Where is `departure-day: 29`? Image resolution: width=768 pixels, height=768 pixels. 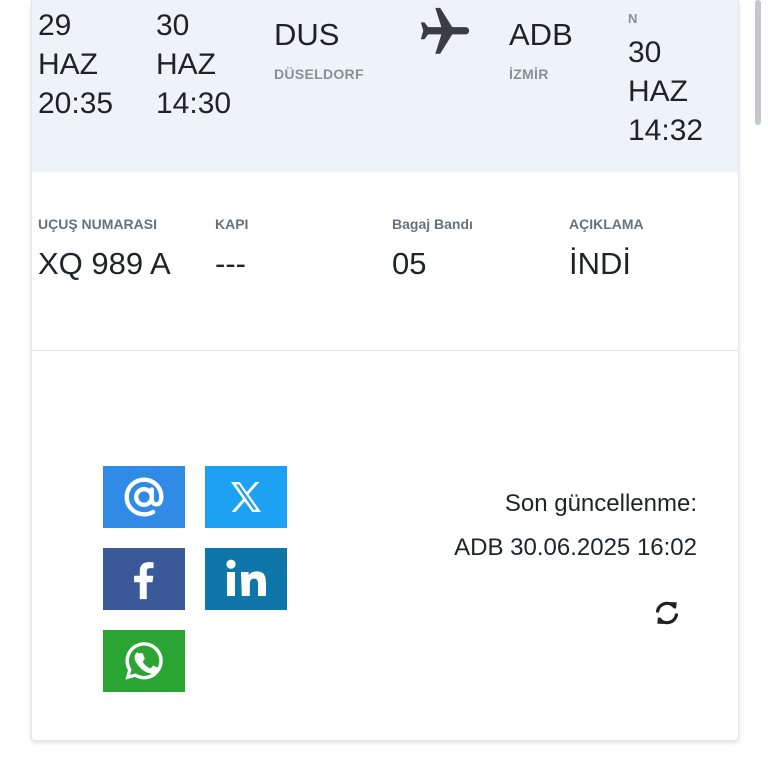 departure-day: 29 is located at coordinates (55, 25).